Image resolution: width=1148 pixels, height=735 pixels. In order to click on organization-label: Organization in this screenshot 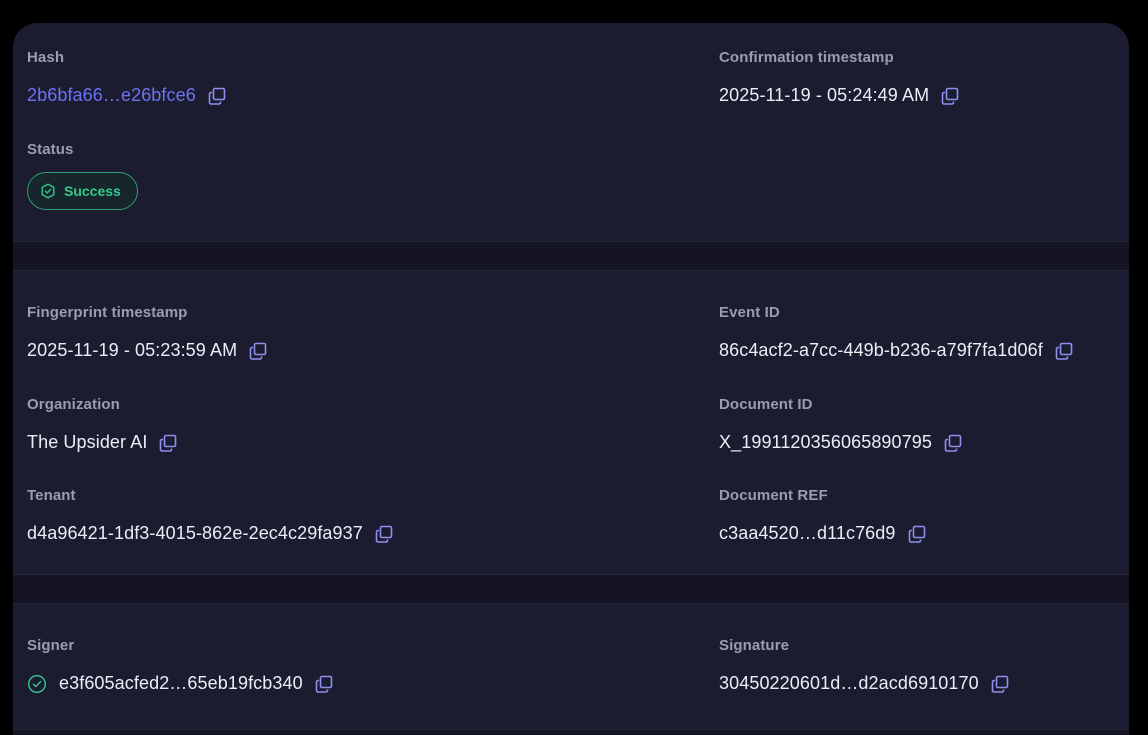, I will do `click(73, 404)`.